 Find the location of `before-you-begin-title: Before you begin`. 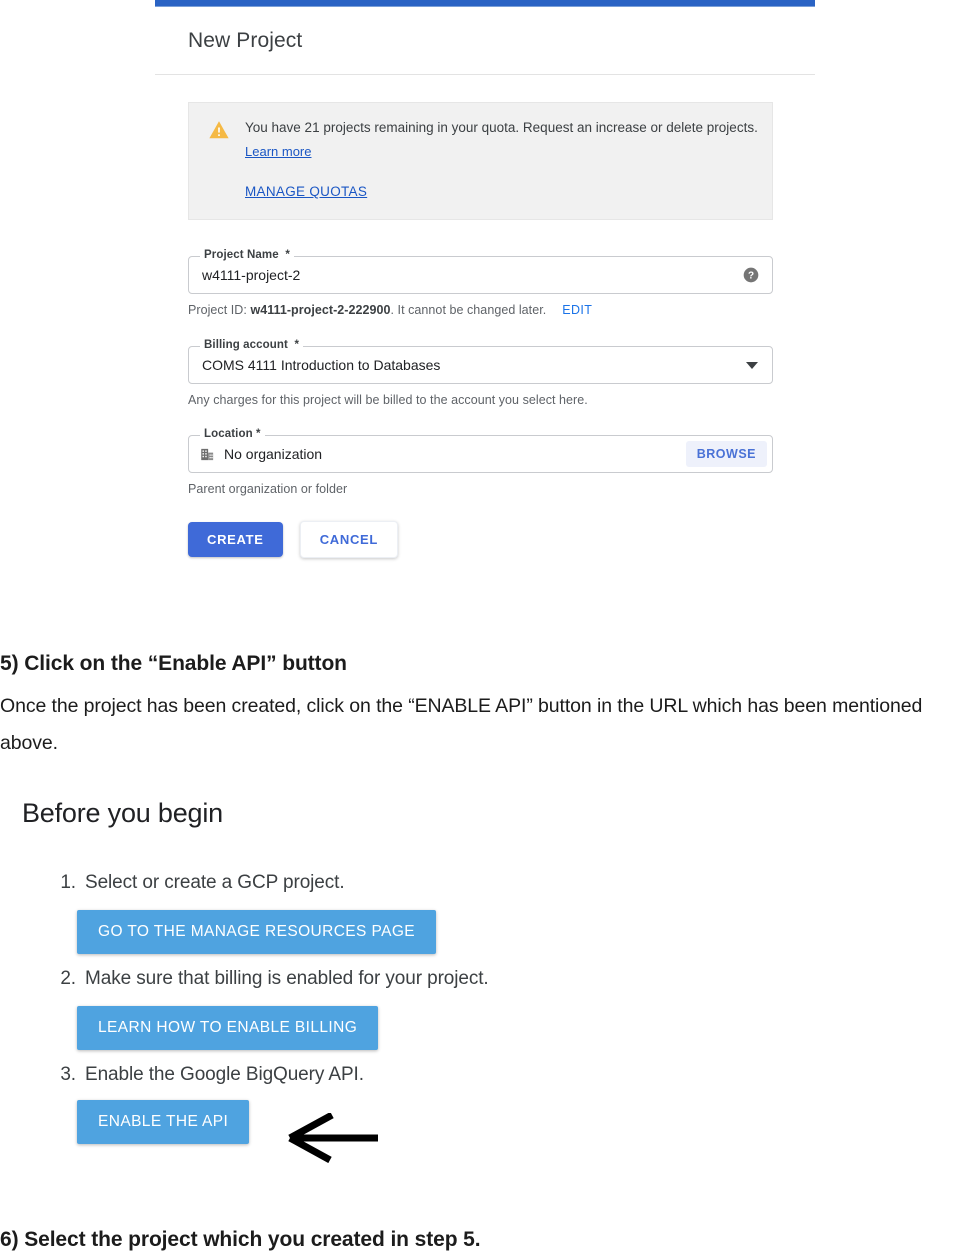

before-you-begin-title: Before you begin is located at coordinates (122, 813).